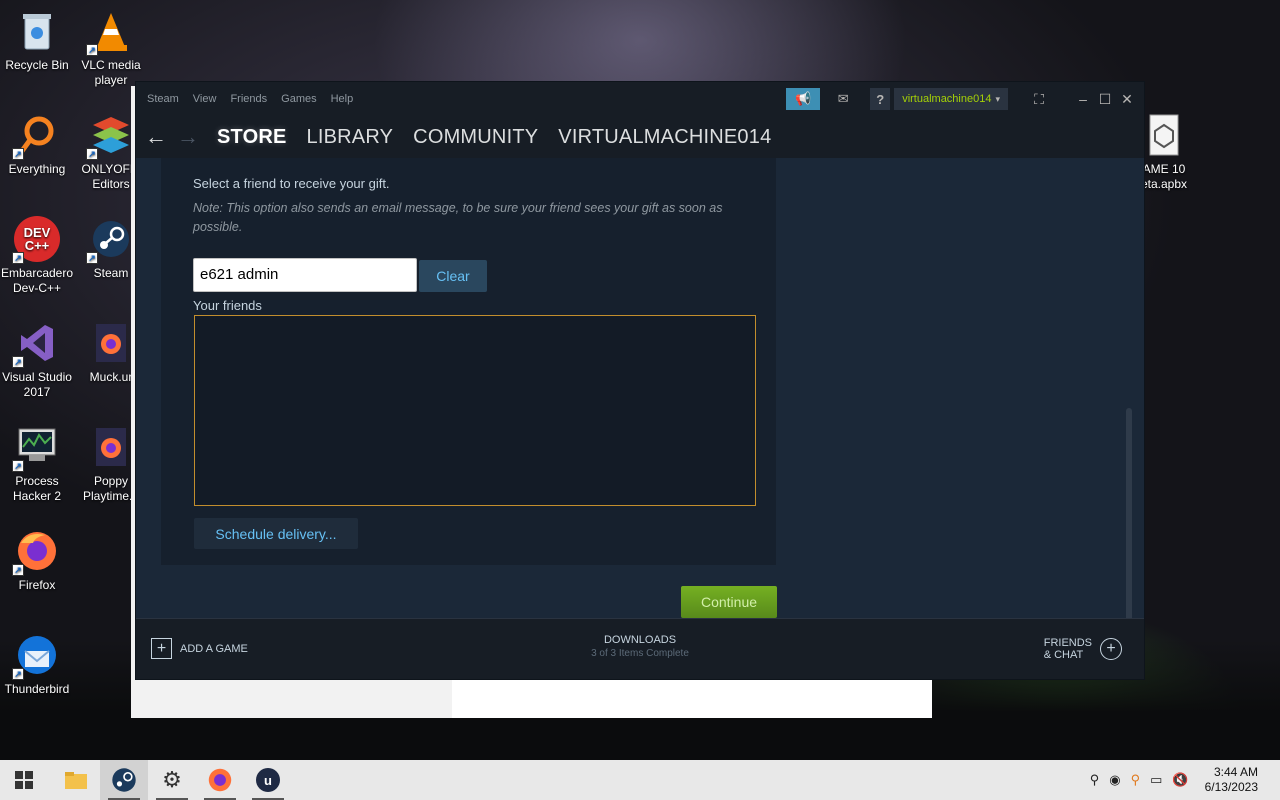  I want to click on unreal-engine-icon: u, so click(268, 780).